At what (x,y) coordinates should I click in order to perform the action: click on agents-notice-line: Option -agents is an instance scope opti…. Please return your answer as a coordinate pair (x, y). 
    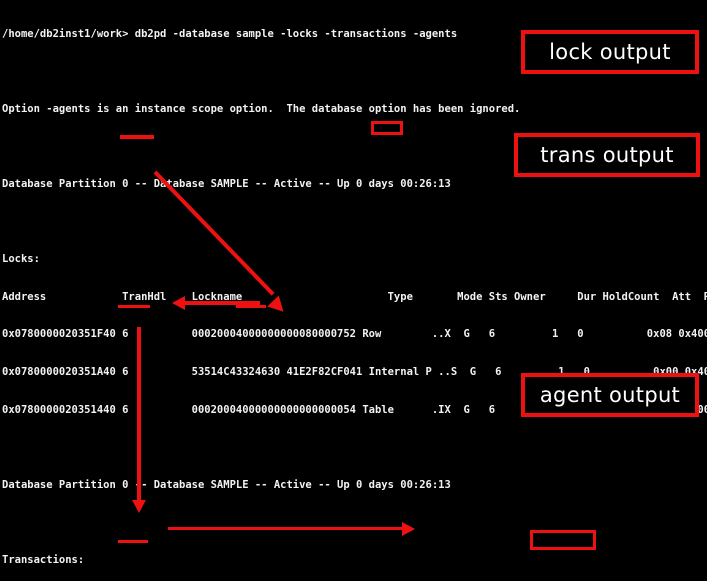
    Looking at the image, I should click on (261, 109).